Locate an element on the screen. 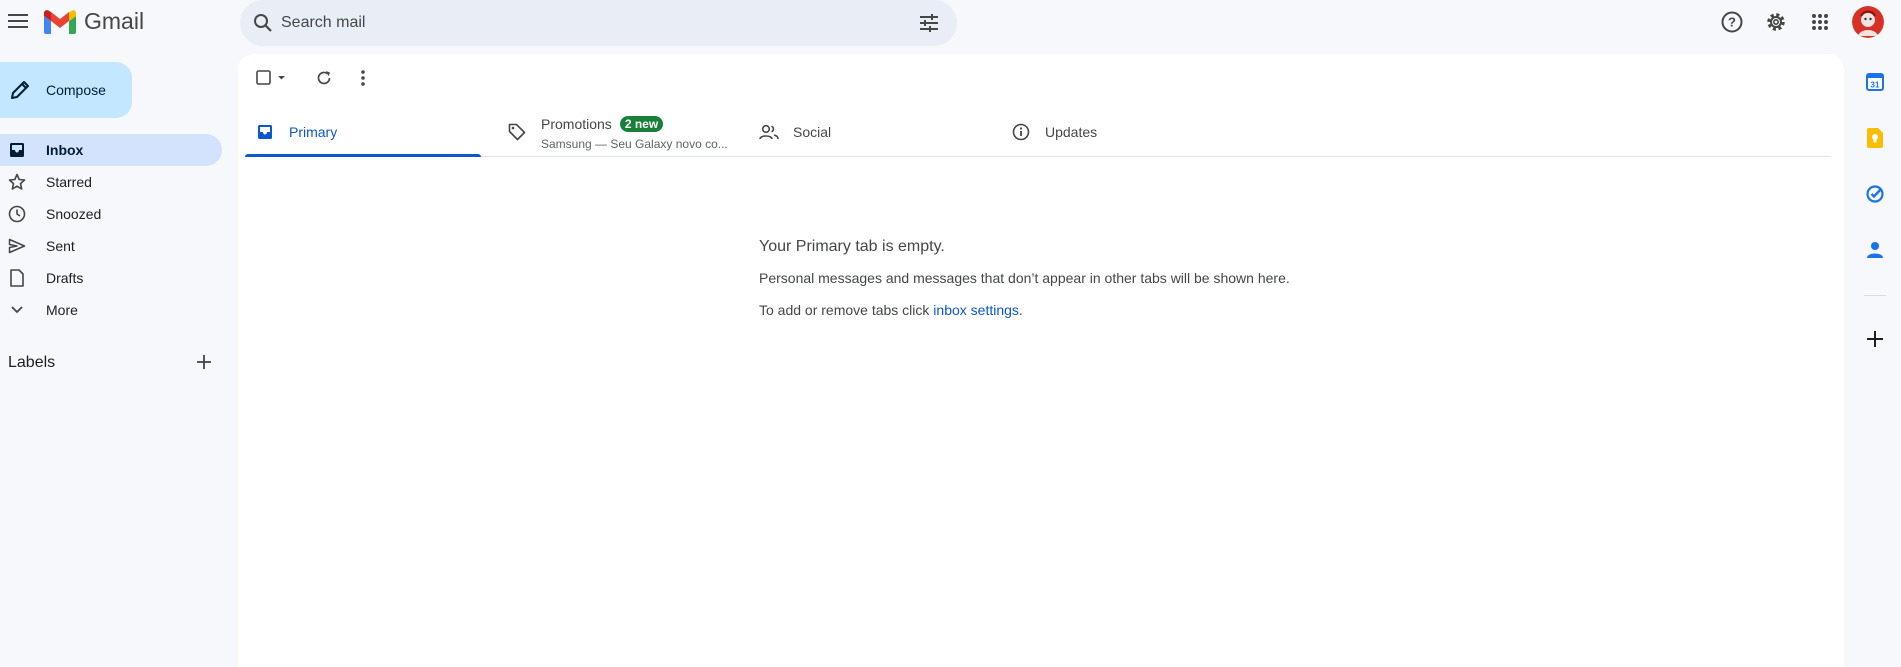 This screenshot has height=667, width=1901. inbox-settings-link: inbox settings is located at coordinates (976, 310).